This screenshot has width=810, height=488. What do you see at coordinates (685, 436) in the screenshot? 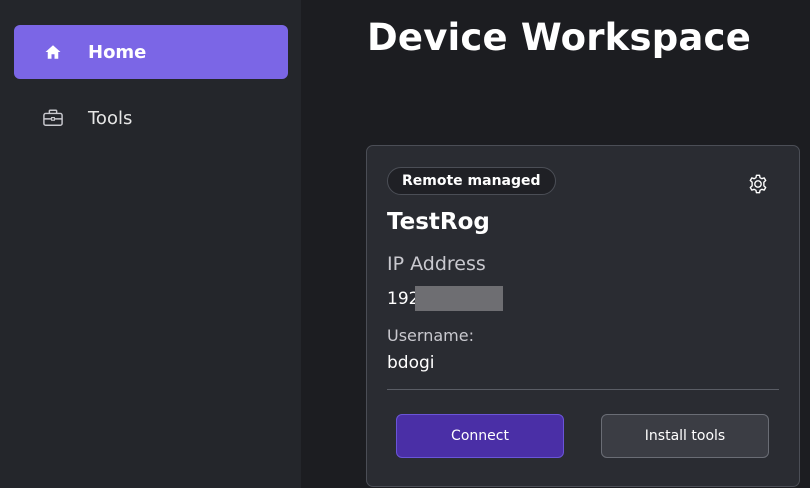
I see `install-tools-button: Install tools` at bounding box center [685, 436].